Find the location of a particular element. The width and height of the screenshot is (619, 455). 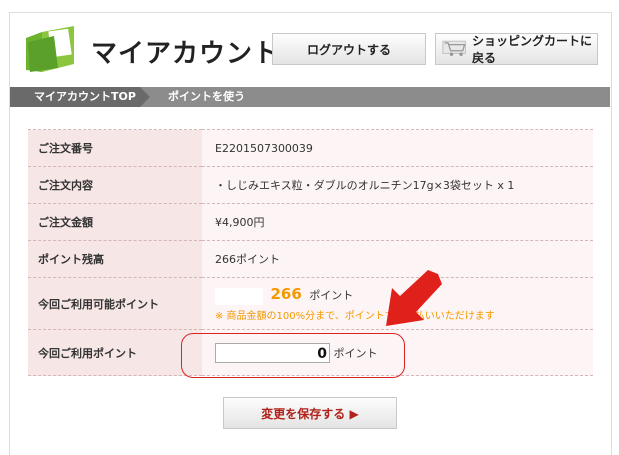

breadcrumb-top-link: マイアカウントTOP is located at coordinates (75, 97).